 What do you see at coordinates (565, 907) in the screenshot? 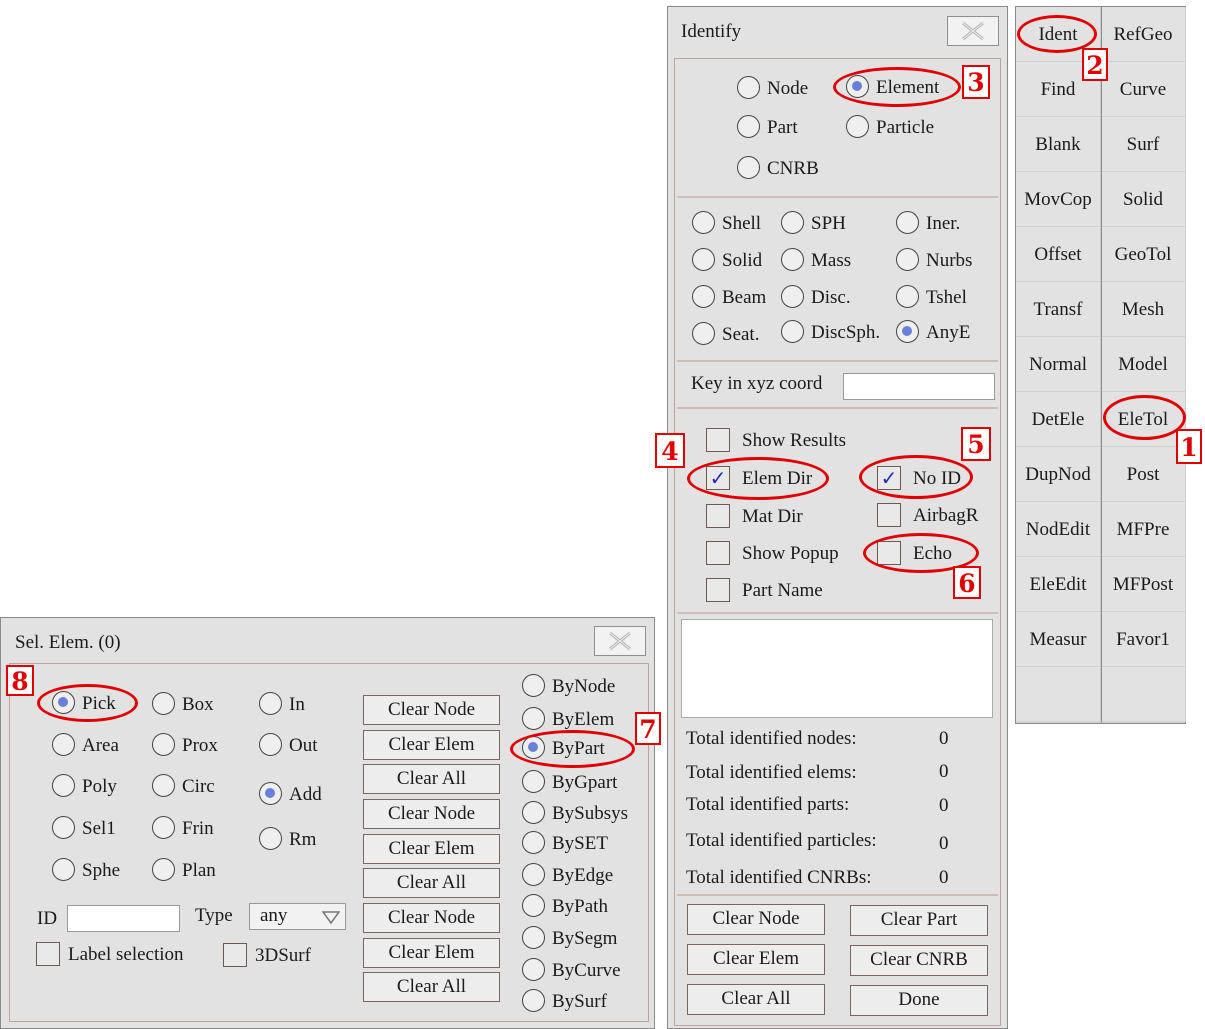
I see `radio-bypath: ByPath` at bounding box center [565, 907].